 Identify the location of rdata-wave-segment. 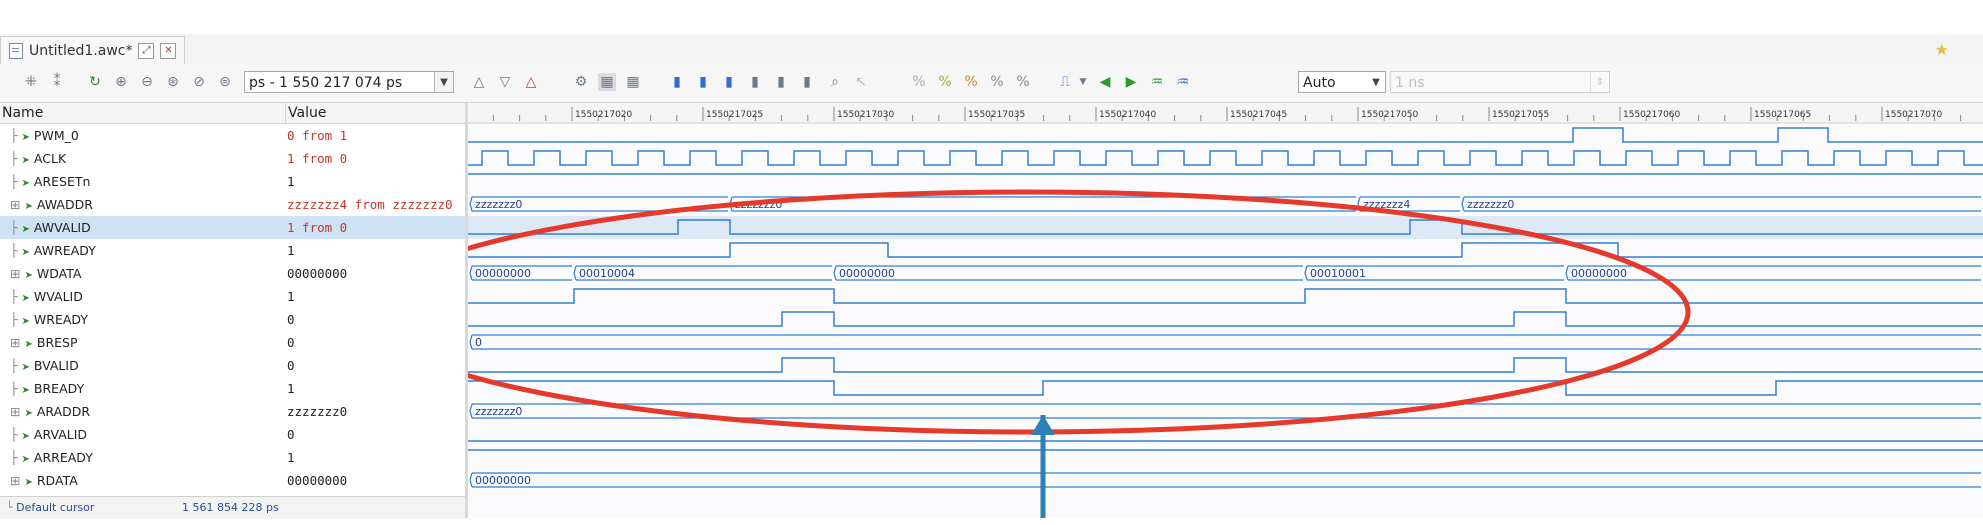
(1225, 480).